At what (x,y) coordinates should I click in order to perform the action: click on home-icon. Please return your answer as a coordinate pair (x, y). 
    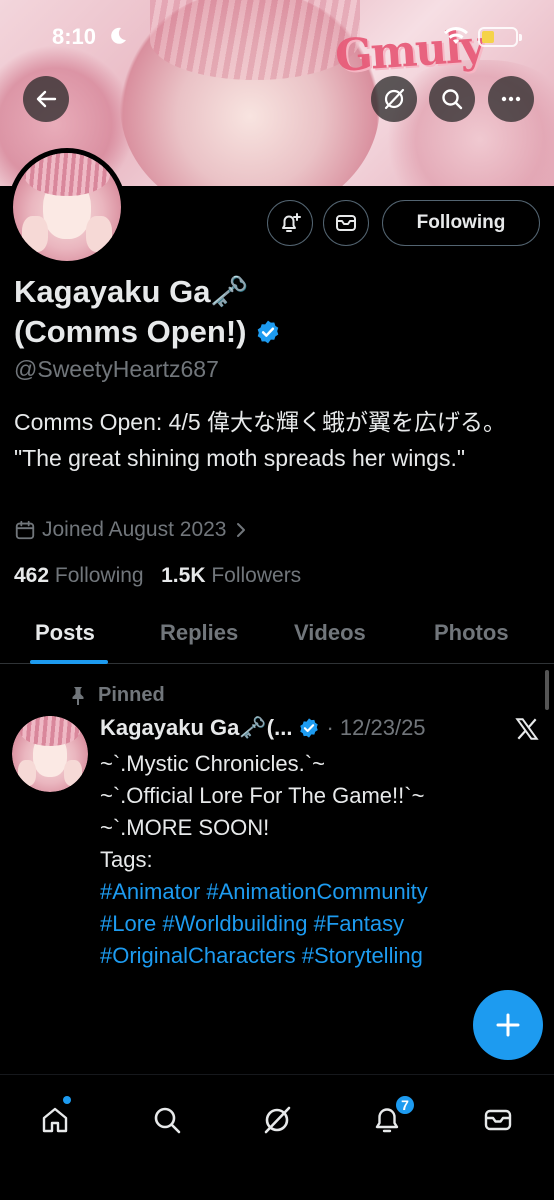
    Looking at the image, I should click on (55, 1120).